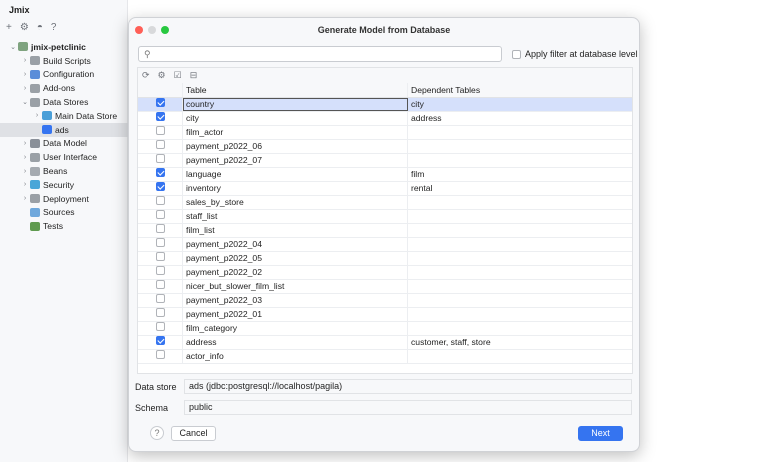 Image resolution: width=770 pixels, height=462 pixels. Describe the element at coordinates (385, 161) in the screenshot. I see `table-row: payment_p2022_07` at that location.